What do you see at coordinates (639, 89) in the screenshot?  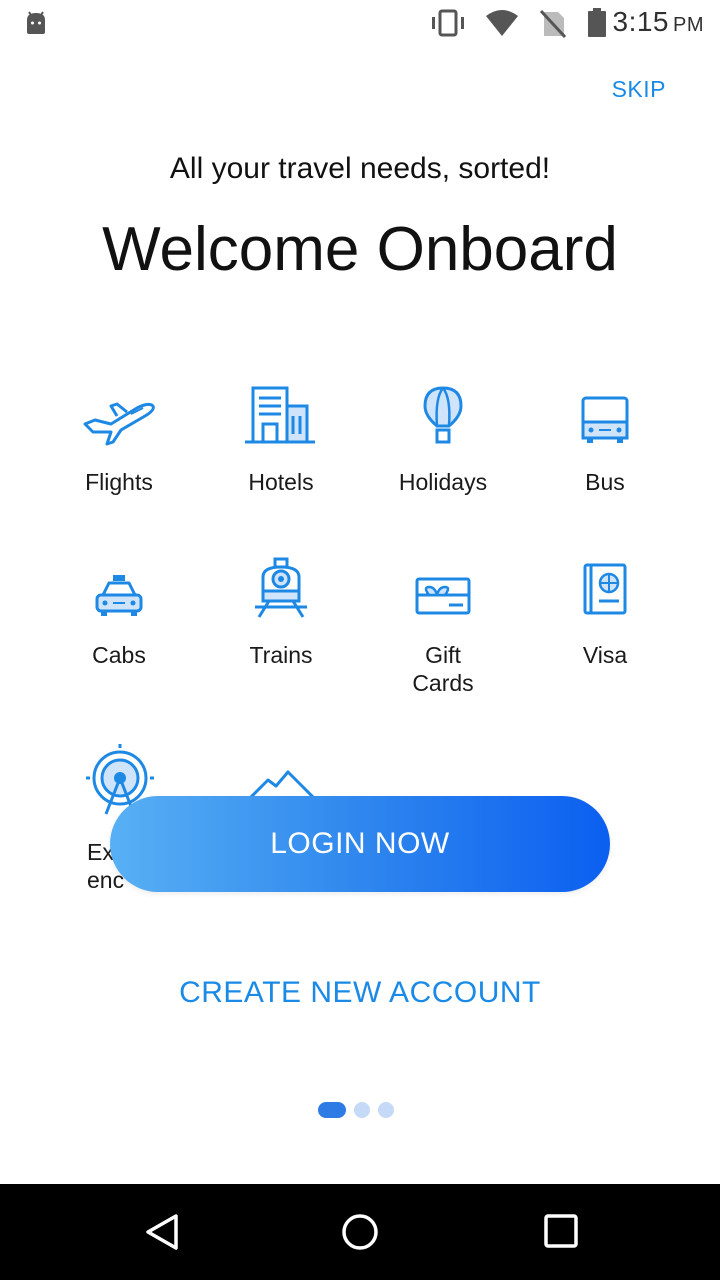 I see `skip-button: SKIP` at bounding box center [639, 89].